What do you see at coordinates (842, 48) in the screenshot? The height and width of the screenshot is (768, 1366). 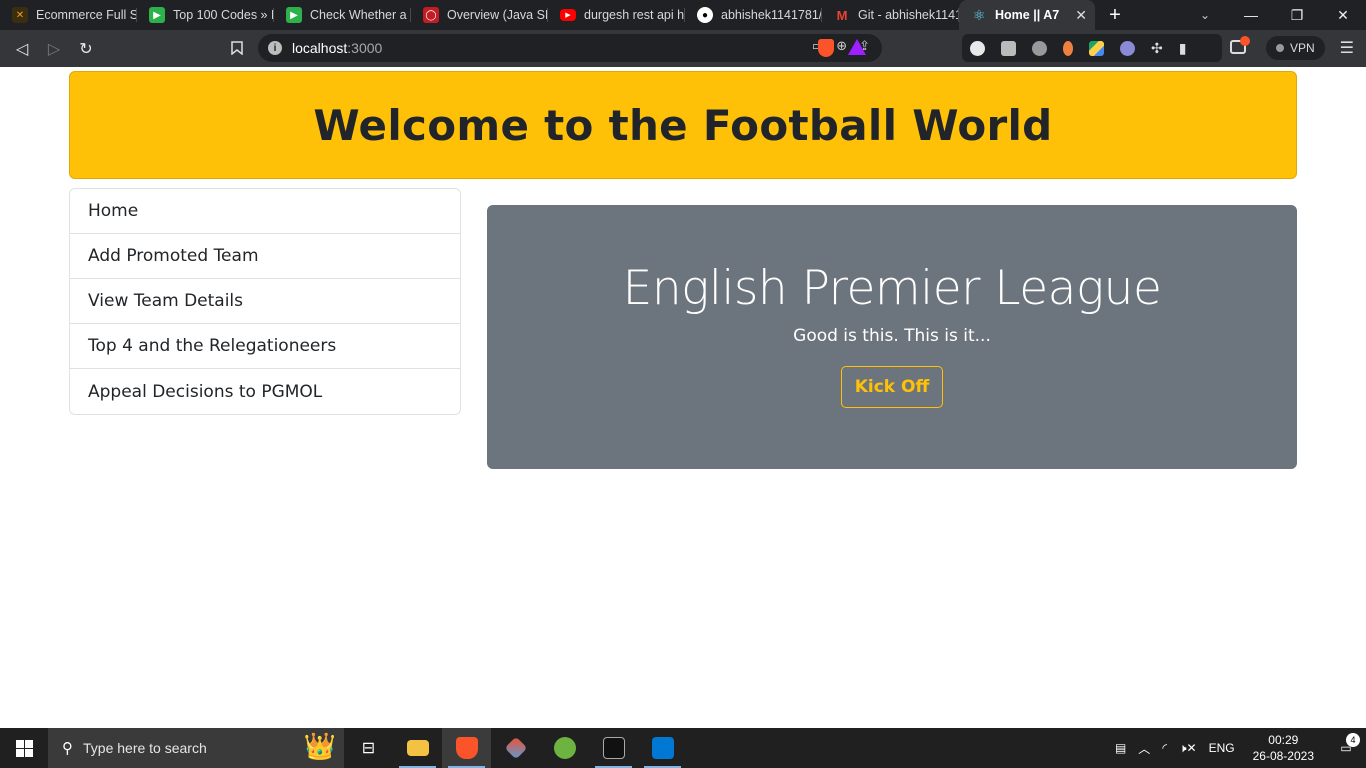 I see `brave-shields-area` at bounding box center [842, 48].